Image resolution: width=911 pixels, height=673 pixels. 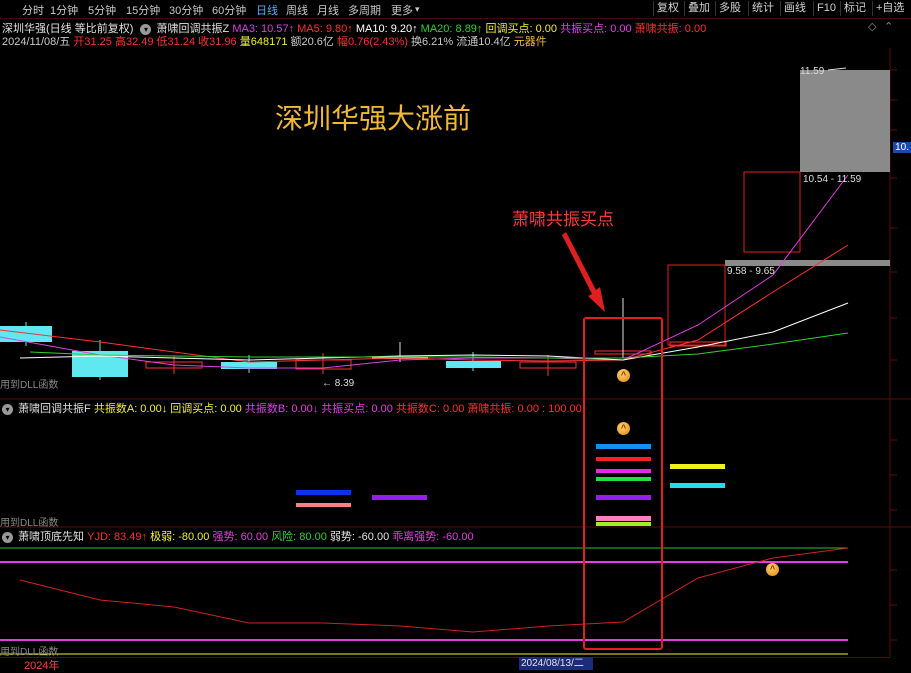 I want to click on top-bottom-signal-icon: ^, so click(x=772, y=569).